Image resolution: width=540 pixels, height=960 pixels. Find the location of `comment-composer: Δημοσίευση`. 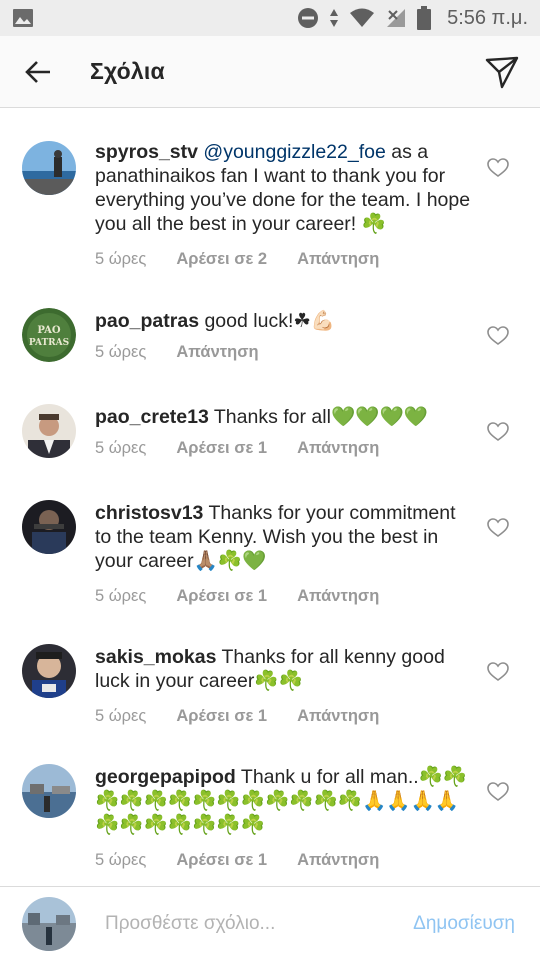

comment-composer: Δημοσίευση is located at coordinates (270, 923).